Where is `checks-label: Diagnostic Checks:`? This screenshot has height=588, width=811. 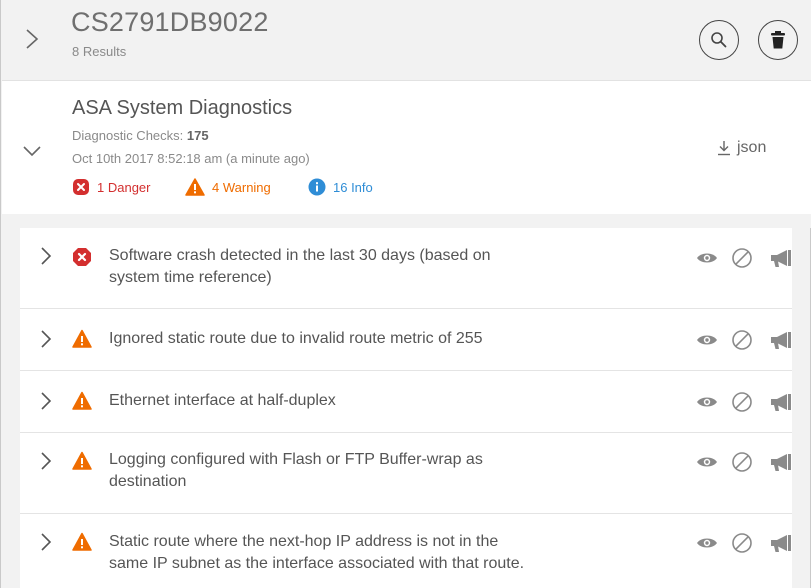
checks-label: Diagnostic Checks: is located at coordinates (129, 135).